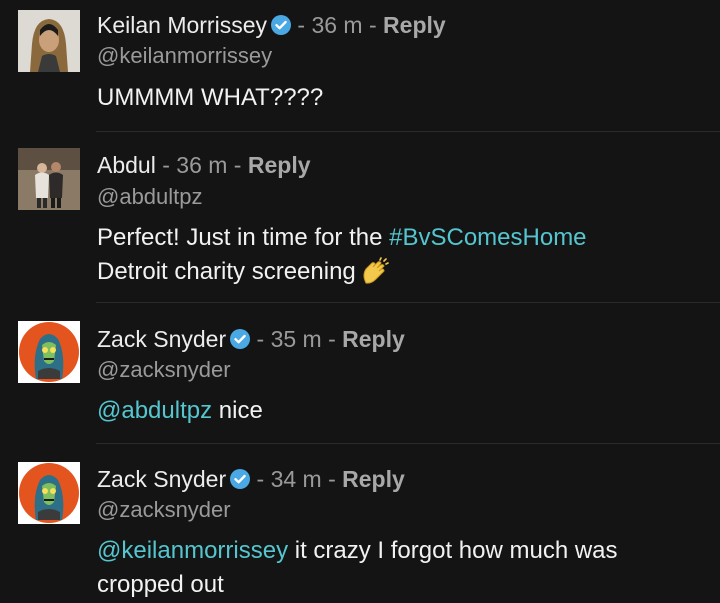 The height and width of the screenshot is (603, 720). I want to click on author-name: Abdul, so click(126, 165).